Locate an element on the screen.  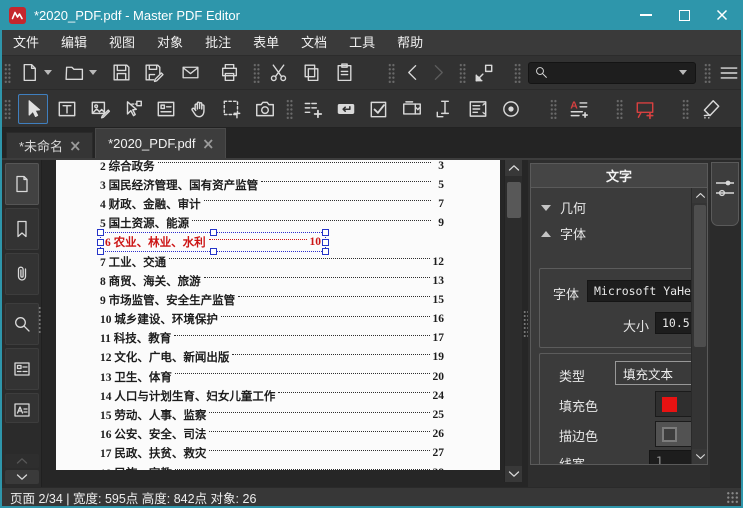
select-area-tool-button is located at coordinates (232, 109).